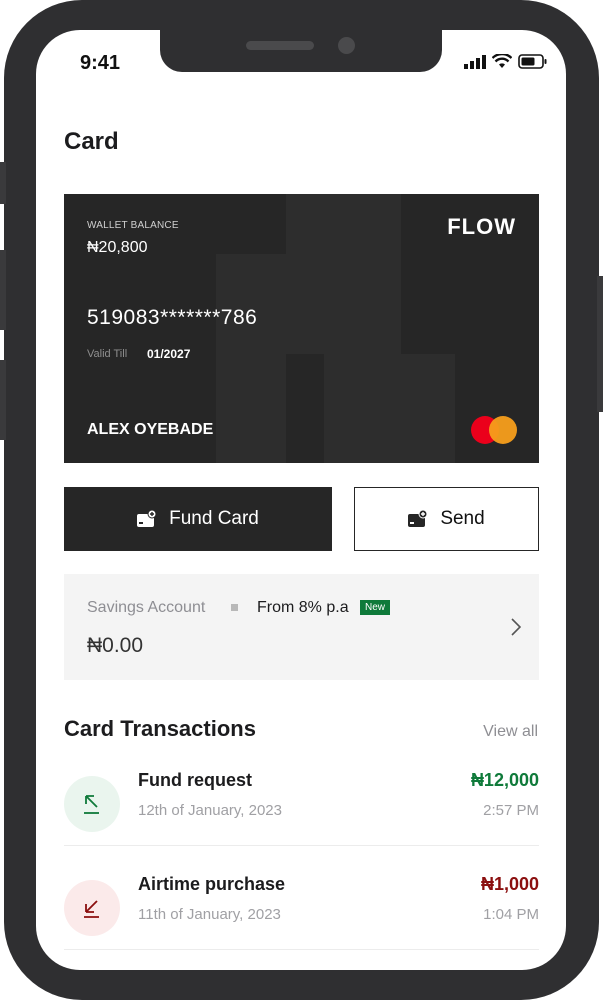 This screenshot has width=603, height=1000. What do you see at coordinates (146, 607) in the screenshot?
I see `savings-account-label: Savings Account` at bounding box center [146, 607].